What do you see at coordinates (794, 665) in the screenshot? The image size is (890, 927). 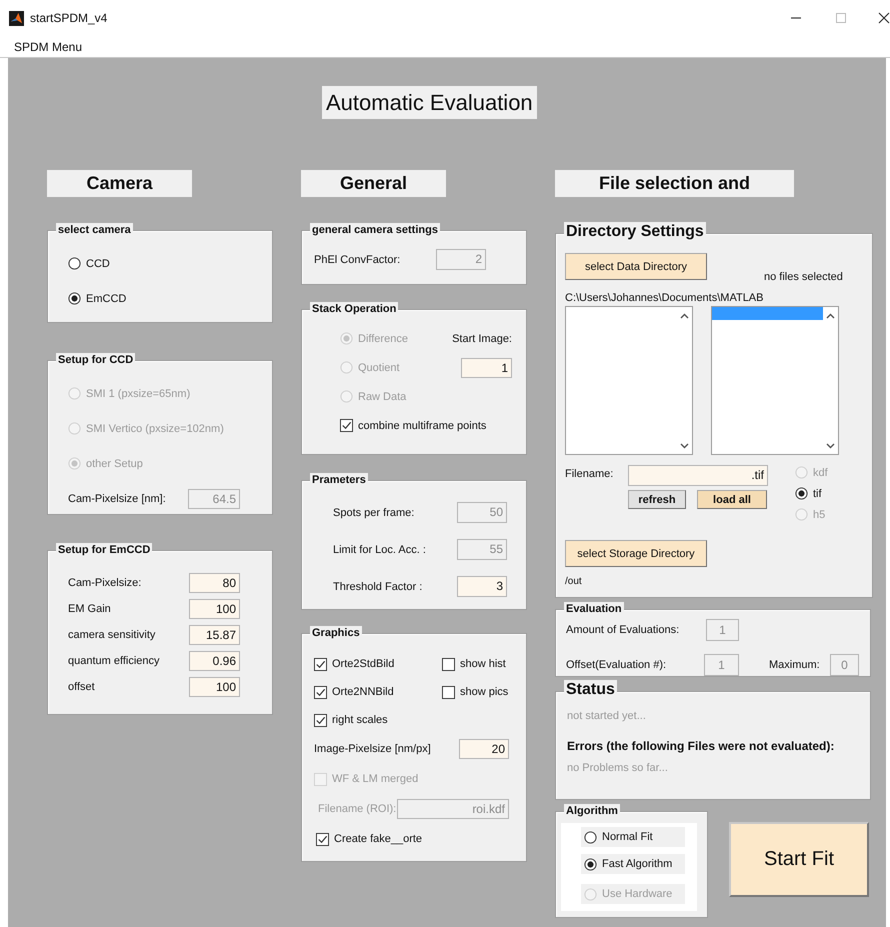 I see `field-label: Maximum:` at bounding box center [794, 665].